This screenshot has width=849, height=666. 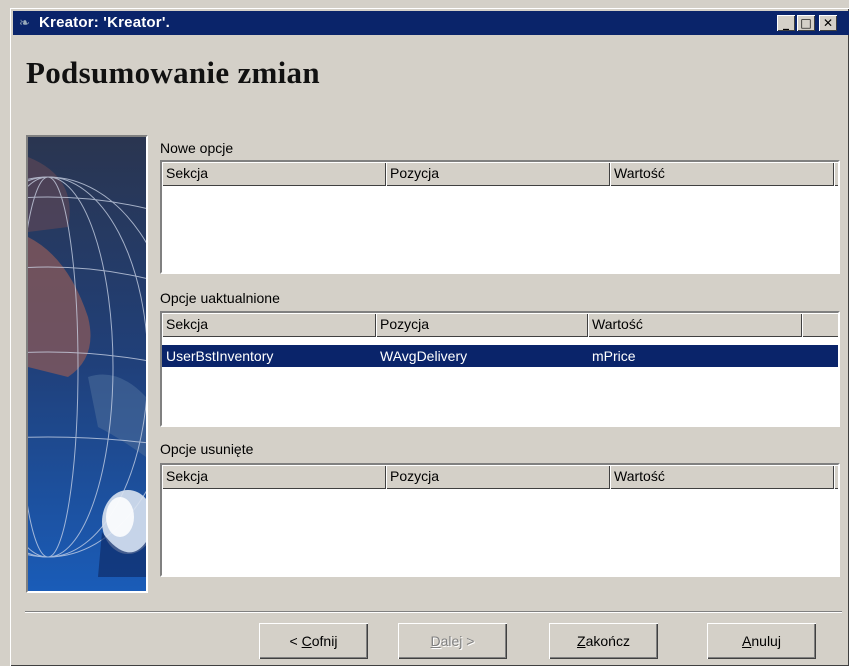 What do you see at coordinates (607, 641) in the screenshot?
I see `finish-label: akończ` at bounding box center [607, 641].